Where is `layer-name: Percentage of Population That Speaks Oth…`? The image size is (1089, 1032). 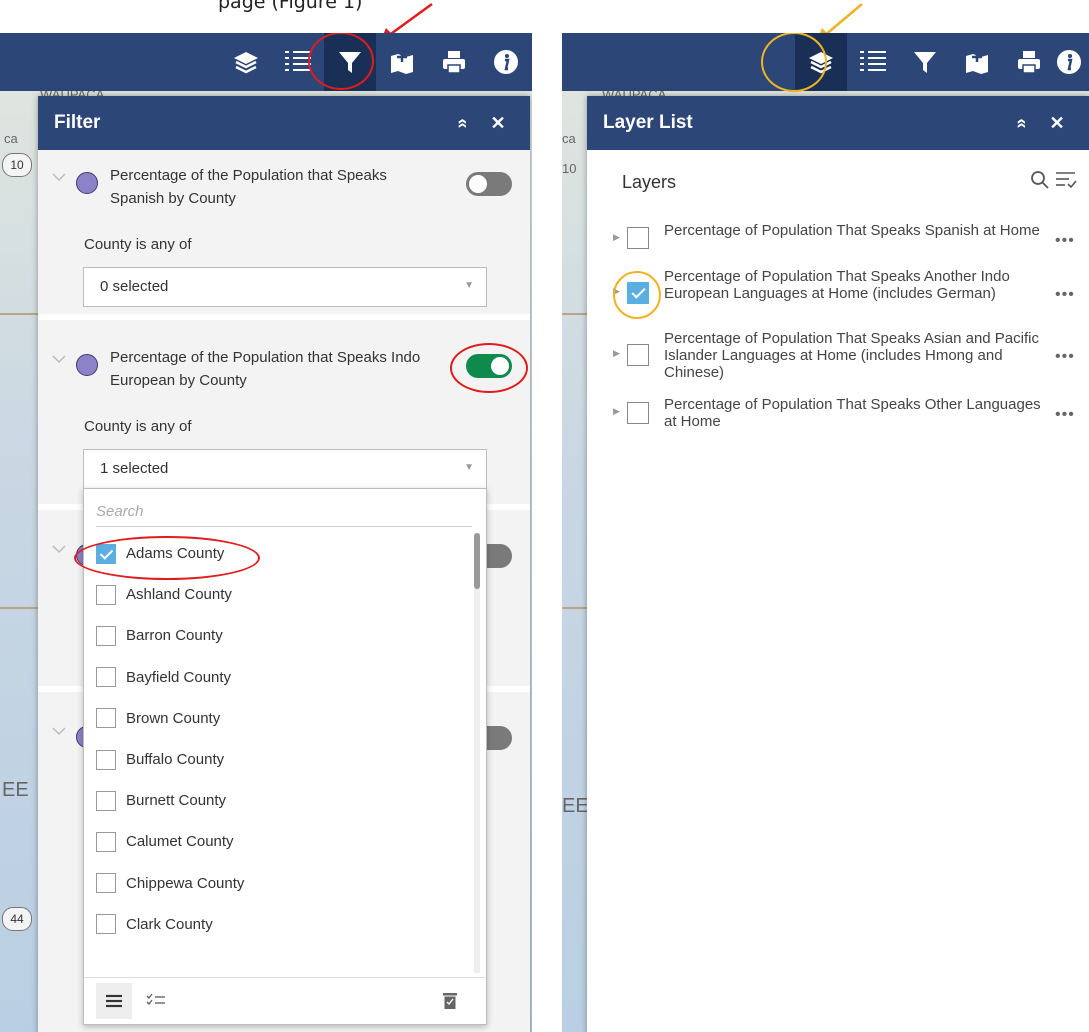
layer-name: Percentage of Population That Speaks Oth… is located at coordinates (852, 413).